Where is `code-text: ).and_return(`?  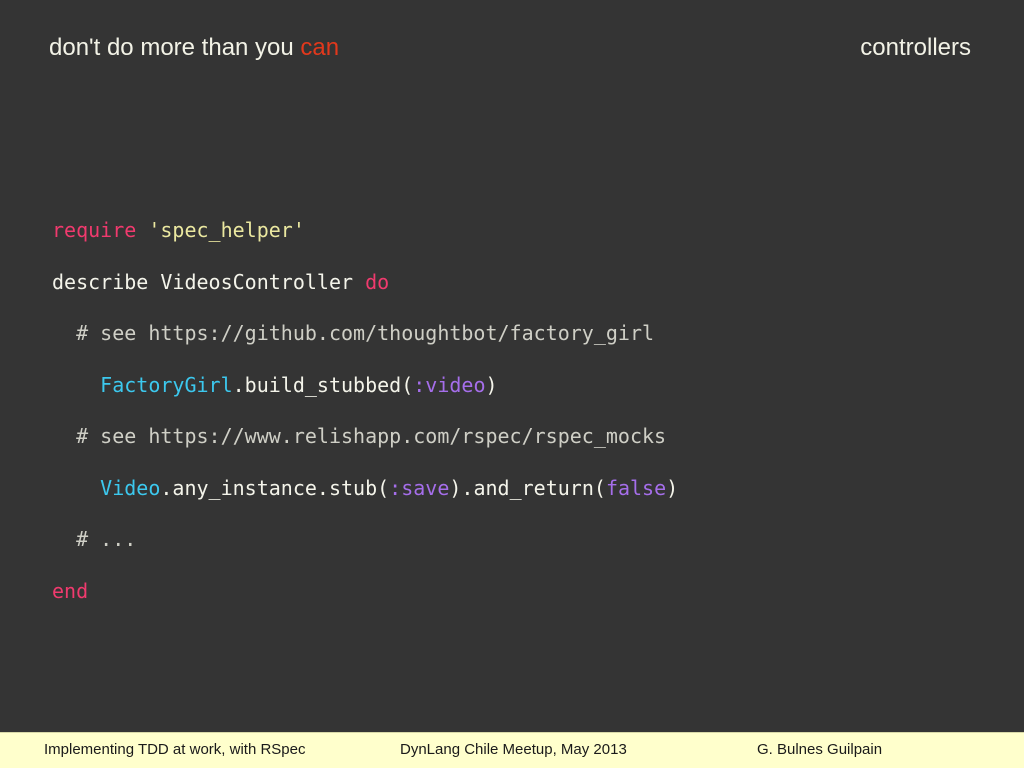
code-text: ).and_return( is located at coordinates (527, 487).